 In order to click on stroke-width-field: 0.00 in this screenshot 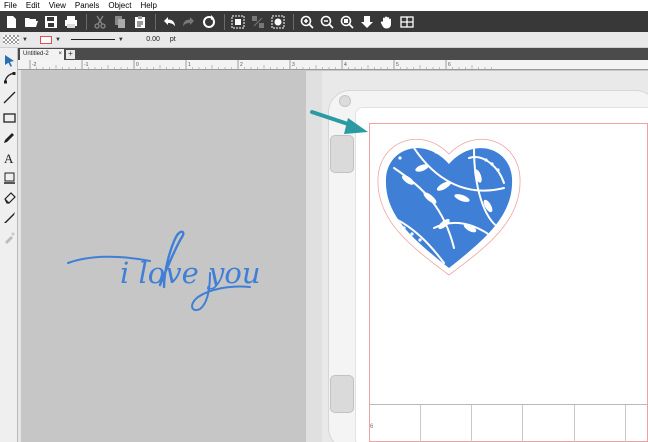, I will do `click(149, 39)`.